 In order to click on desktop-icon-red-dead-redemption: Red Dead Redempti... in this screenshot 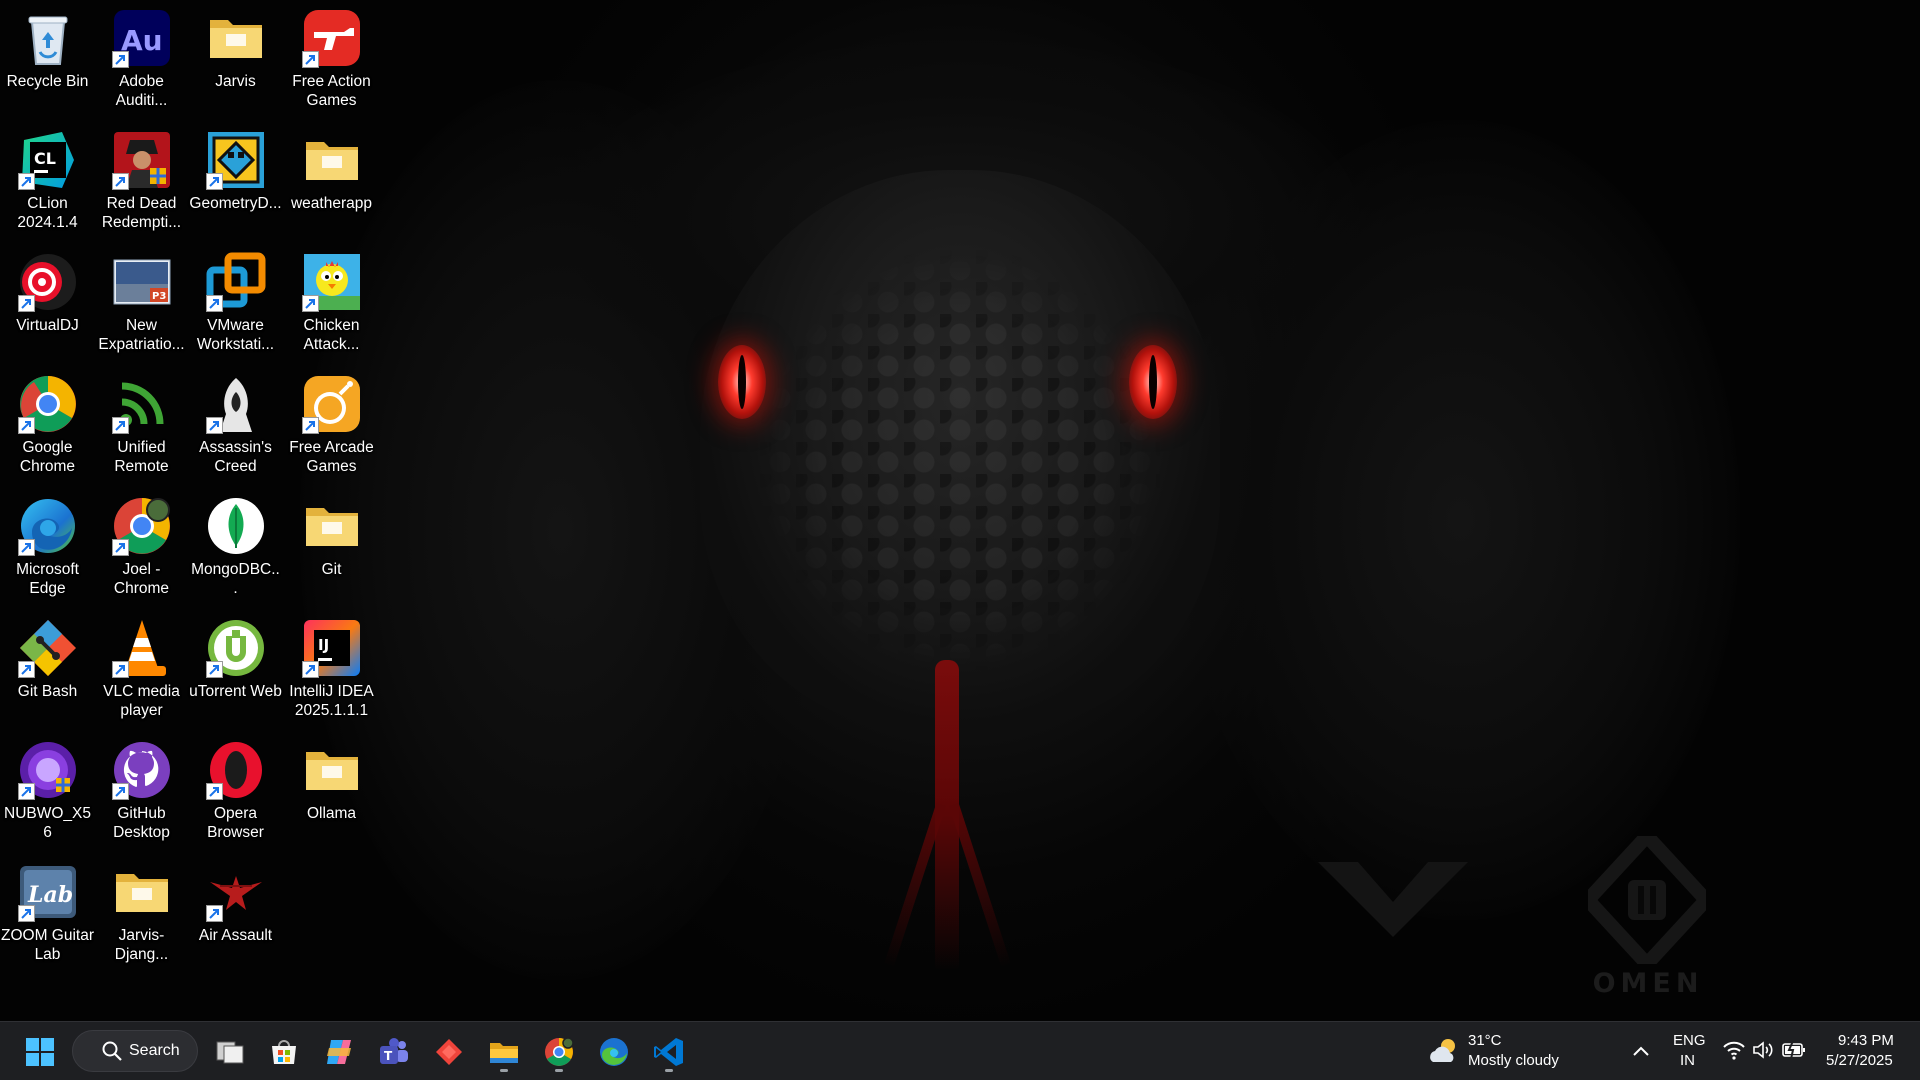, I will do `click(141, 181)`.